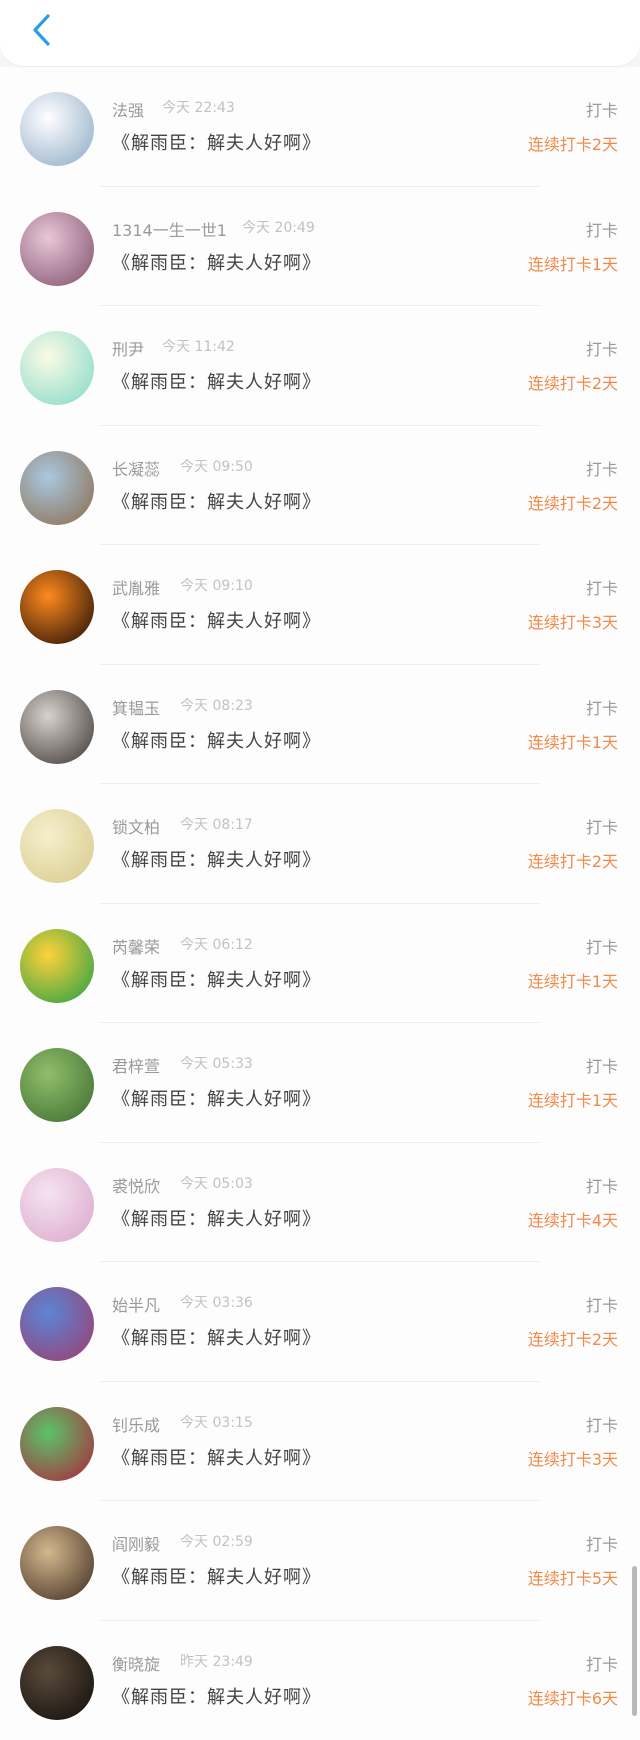 The width and height of the screenshot is (640, 1740). I want to click on timestamp: 今天 08:17, so click(216, 824).